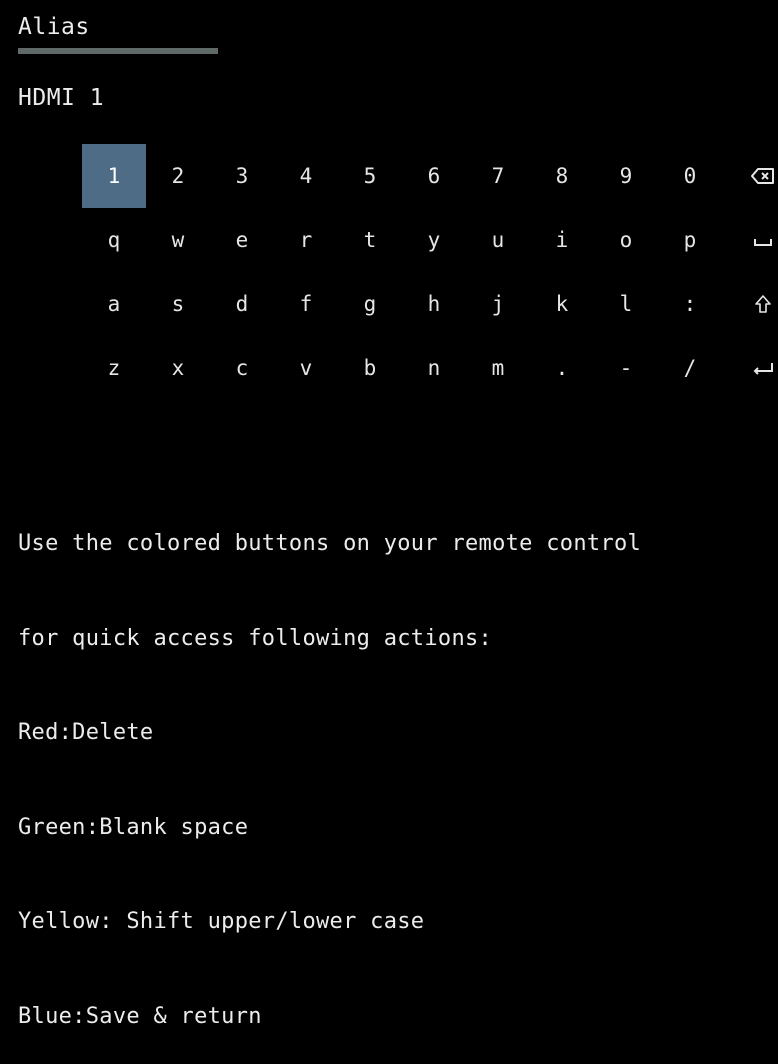  What do you see at coordinates (306, 304) in the screenshot?
I see `key-2-3: f` at bounding box center [306, 304].